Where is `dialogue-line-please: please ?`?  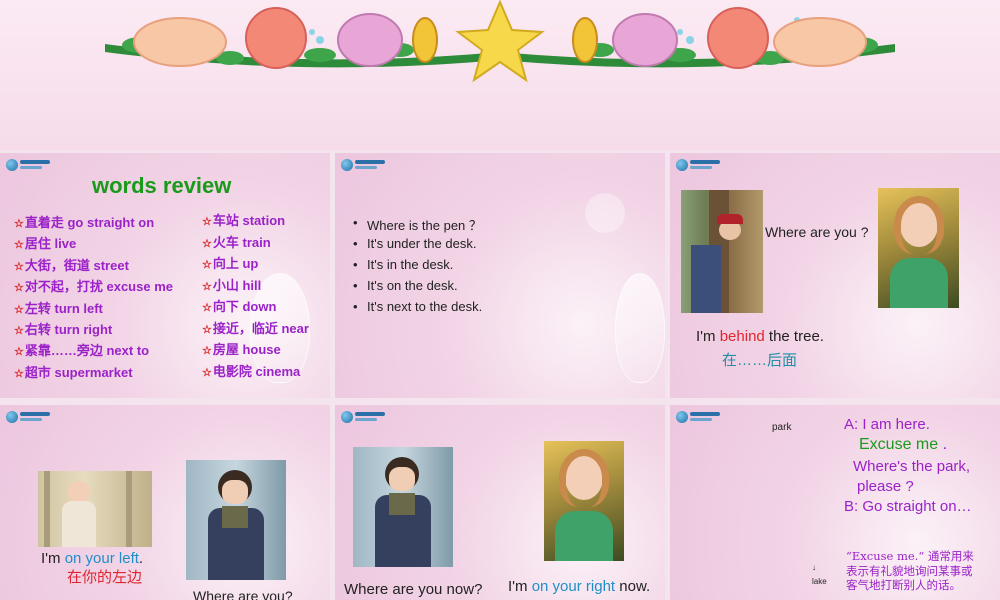
dialogue-line-please: please ? is located at coordinates (885, 486).